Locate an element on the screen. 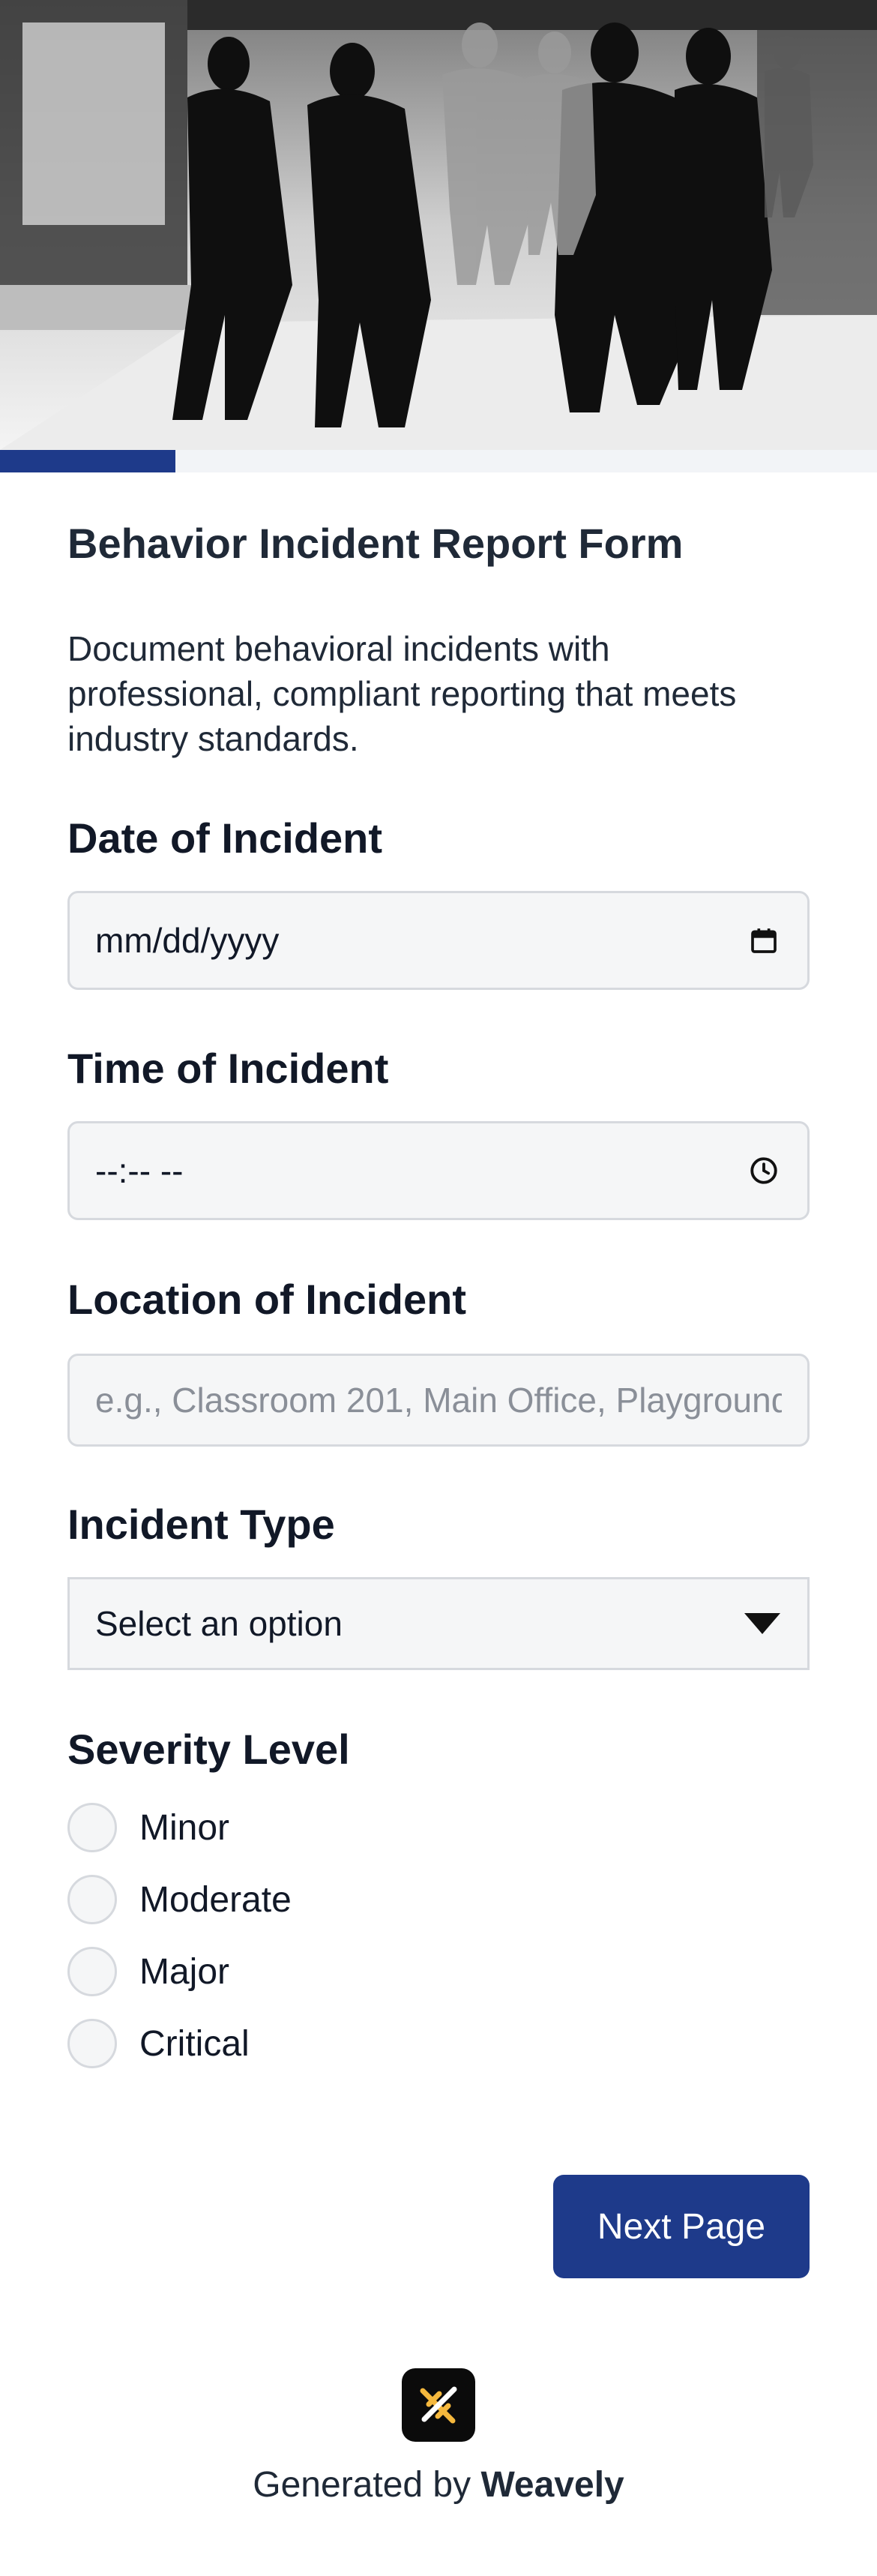 The height and width of the screenshot is (2576, 877). footer-prefix: Generated by is located at coordinates (367, 2485).